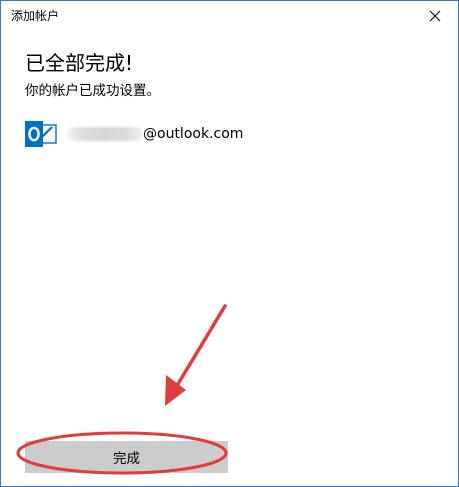  I want to click on account-row: @outlook.com, so click(134, 134).